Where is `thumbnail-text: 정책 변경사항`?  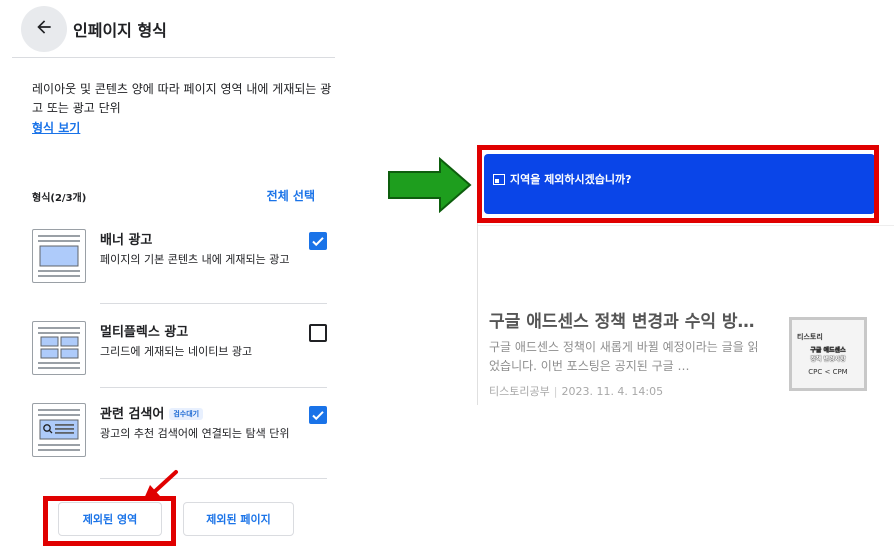
thumbnail-text: 정책 변경사항 is located at coordinates (828, 359).